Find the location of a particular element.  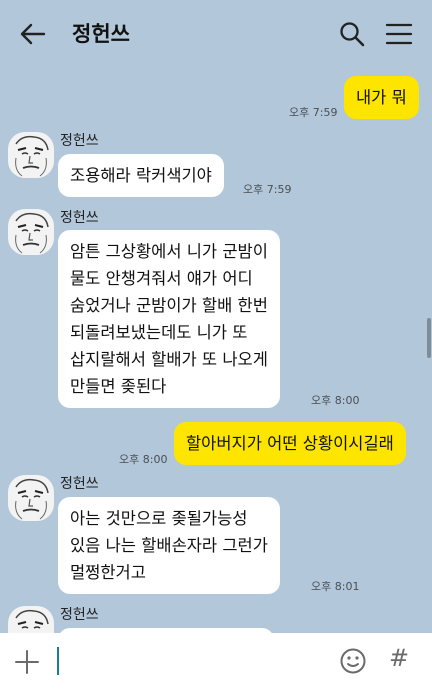

message-time: 오후 8:01 is located at coordinates (335, 586).